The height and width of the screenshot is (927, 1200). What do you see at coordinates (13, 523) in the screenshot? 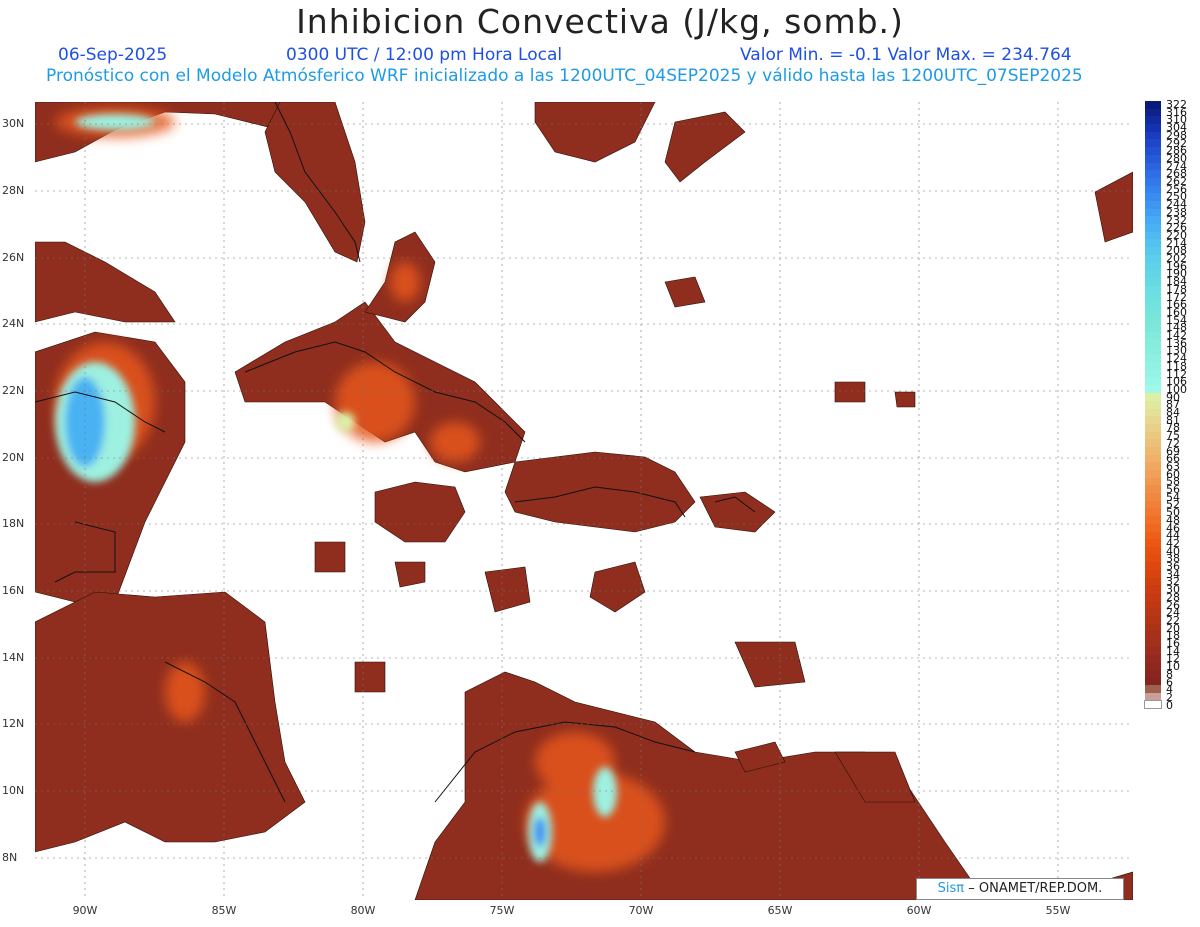
I see `lat-label: 18N` at bounding box center [13, 523].